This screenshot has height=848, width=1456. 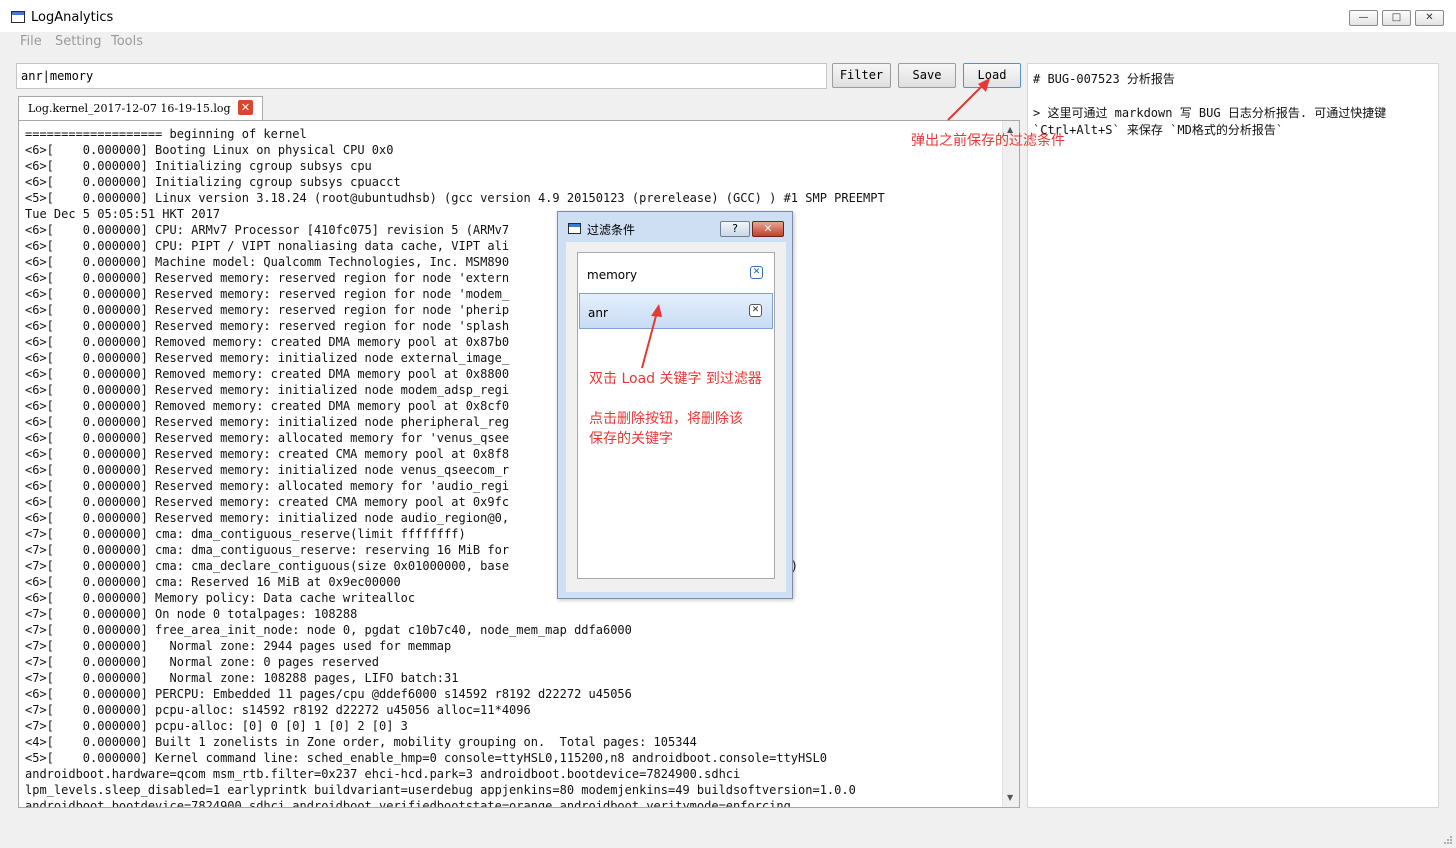 I want to click on dialog-title: 过滤条件, so click(x=611, y=230).